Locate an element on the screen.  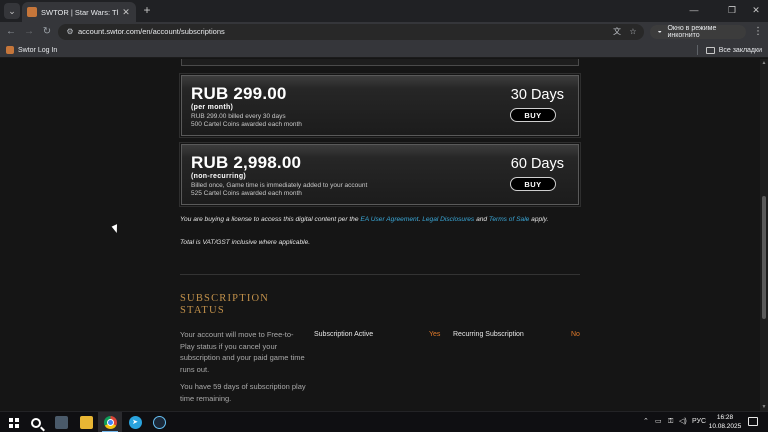
taskbar-app-explorer is located at coordinates (86, 422).